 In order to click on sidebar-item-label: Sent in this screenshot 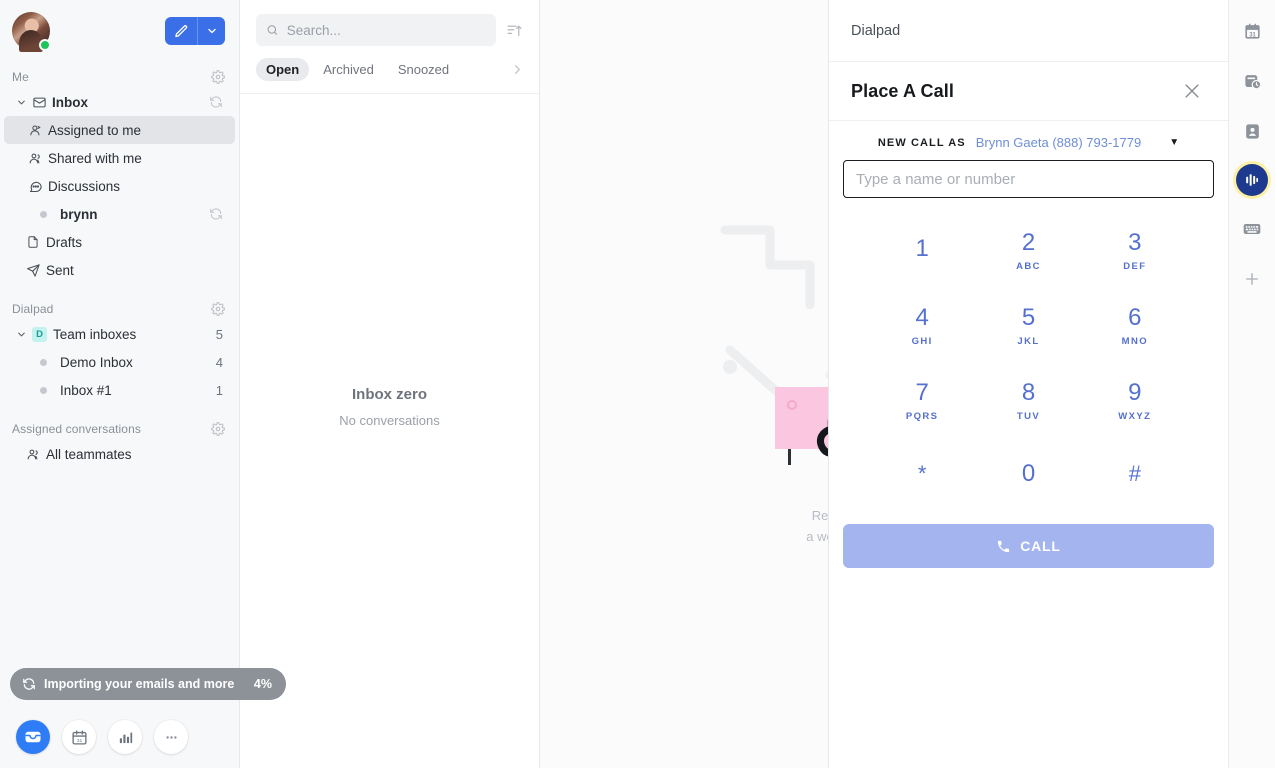, I will do `click(60, 270)`.